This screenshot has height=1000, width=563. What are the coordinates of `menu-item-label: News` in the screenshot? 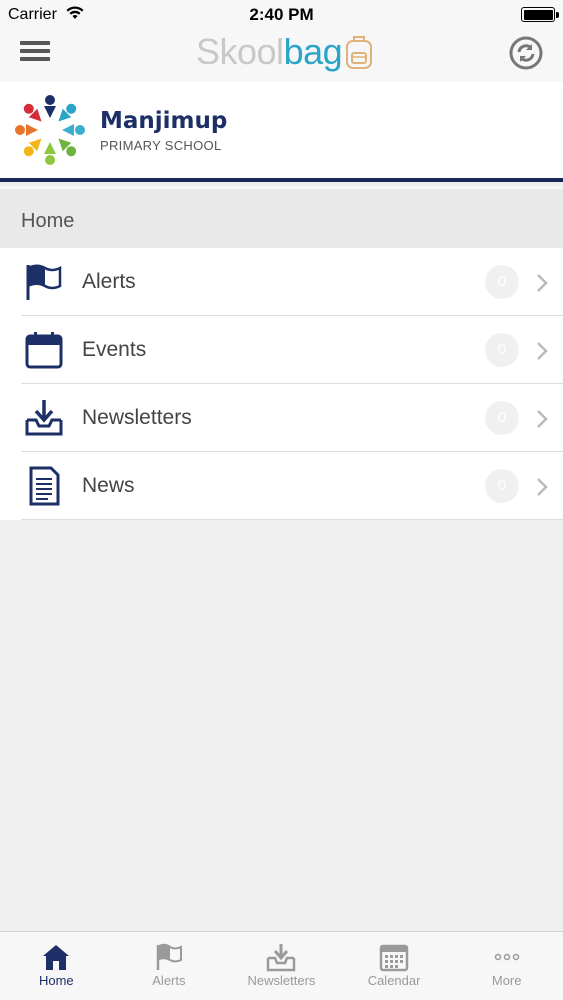 It's located at (108, 485).